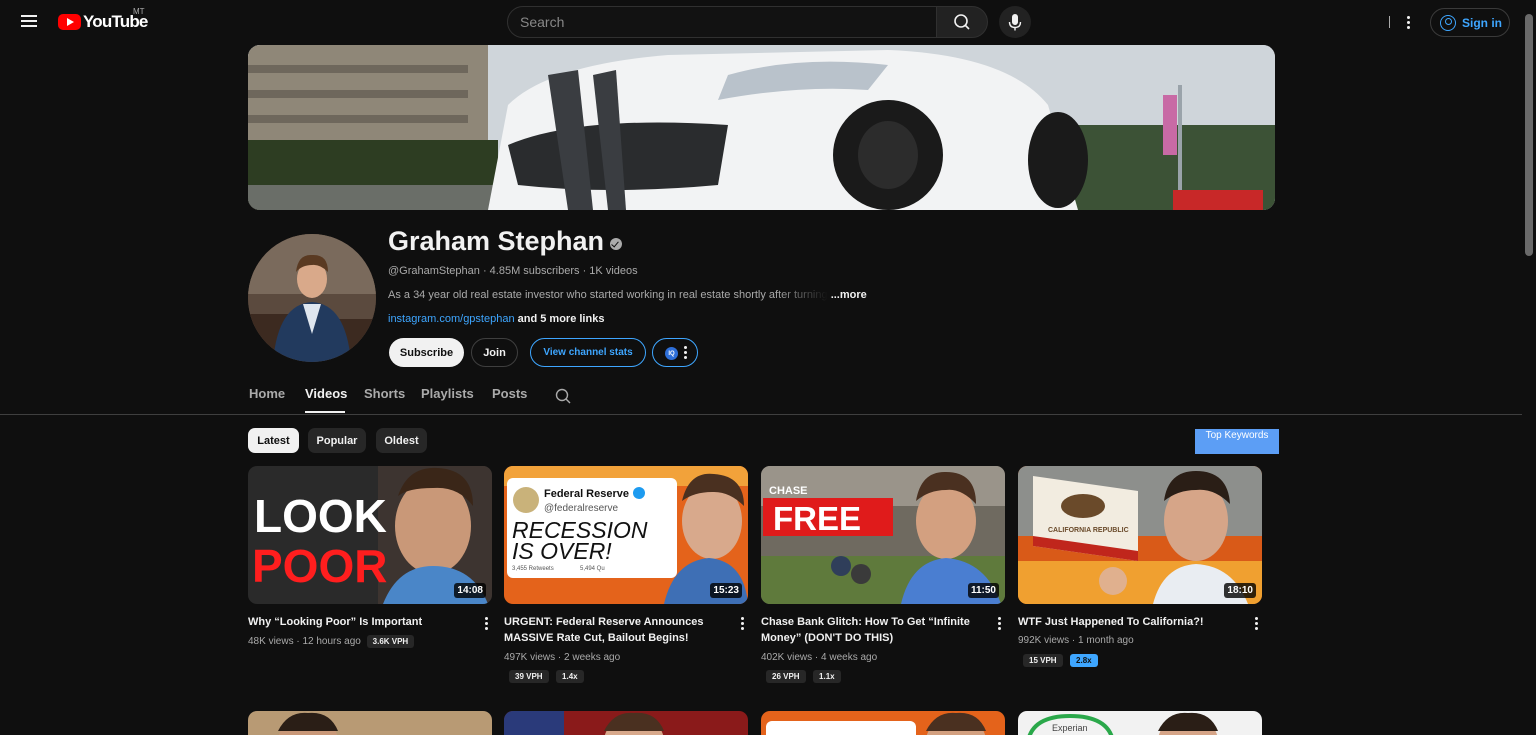 The width and height of the screenshot is (1536, 735). I want to click on active-tab-indicator, so click(325, 412).